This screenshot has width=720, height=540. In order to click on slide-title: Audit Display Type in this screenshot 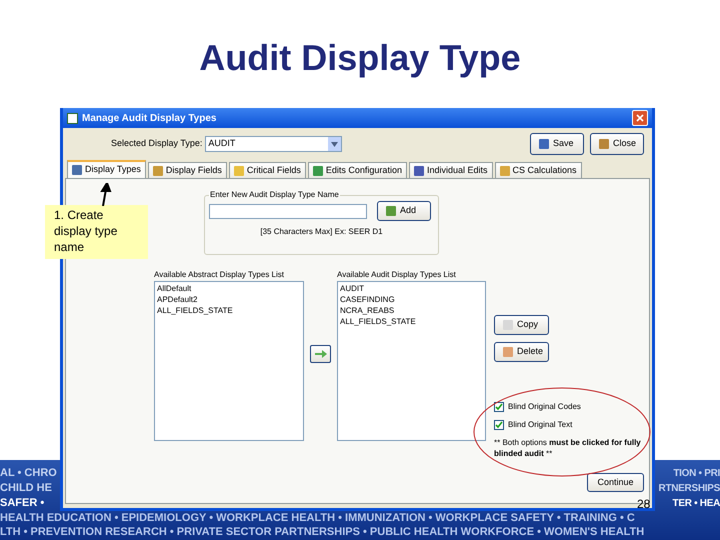, I will do `click(360, 58)`.